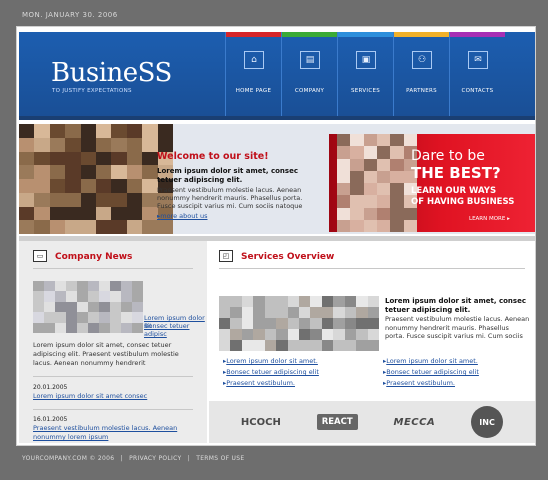 The height and width of the screenshot is (480, 548). I want to click on nav-label: HOME PAGE, so click(253, 91).